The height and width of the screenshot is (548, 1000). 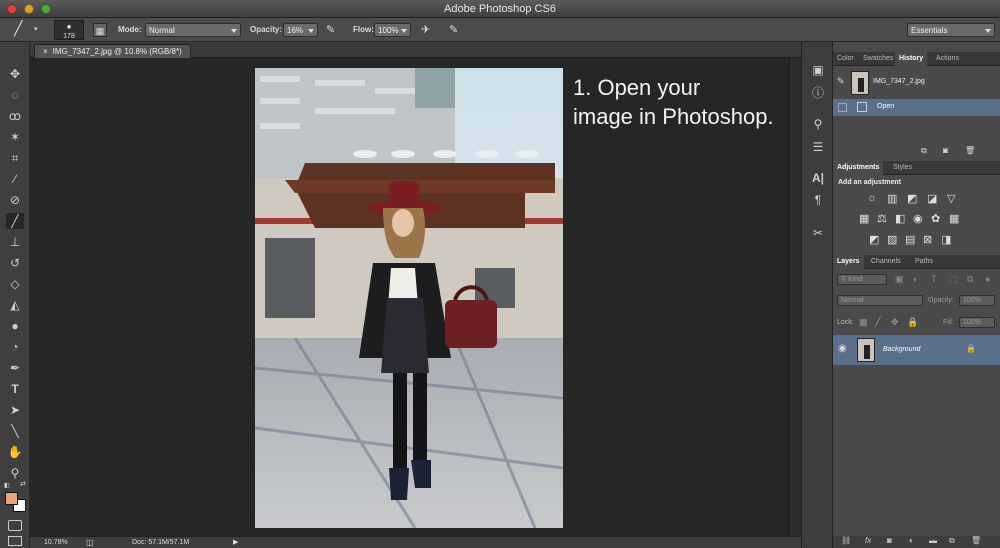 I want to click on tab-paths: Paths, so click(x=924, y=262).